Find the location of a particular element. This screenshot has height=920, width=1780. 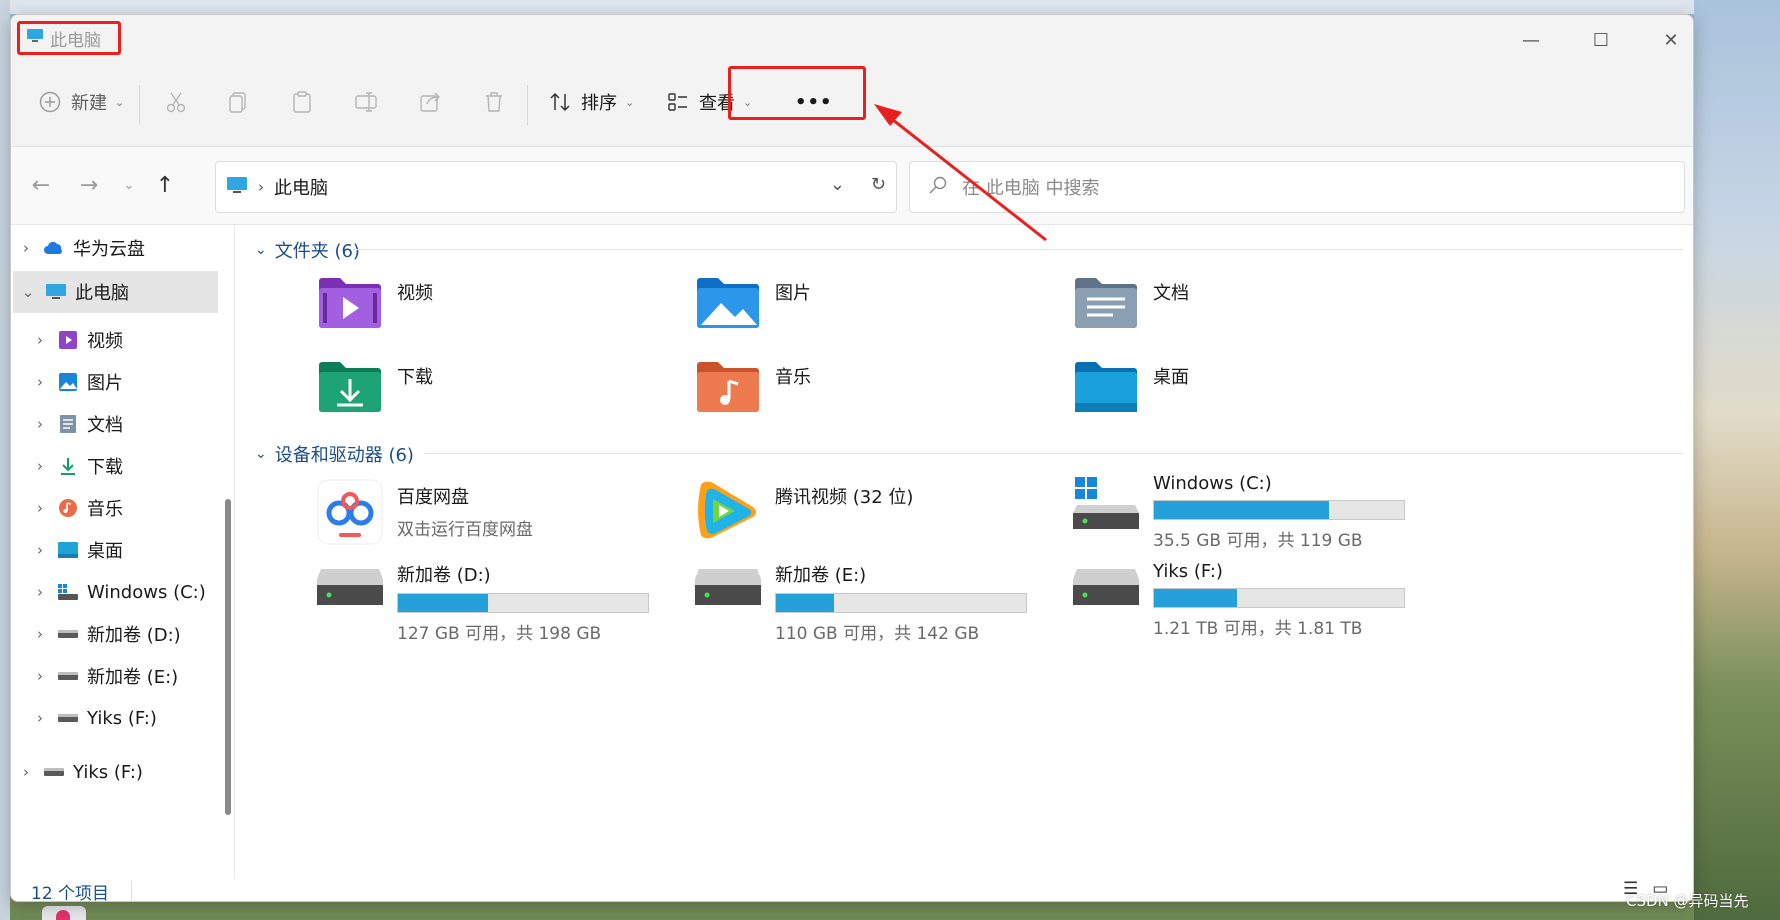

forward-button: → is located at coordinates (89, 185).